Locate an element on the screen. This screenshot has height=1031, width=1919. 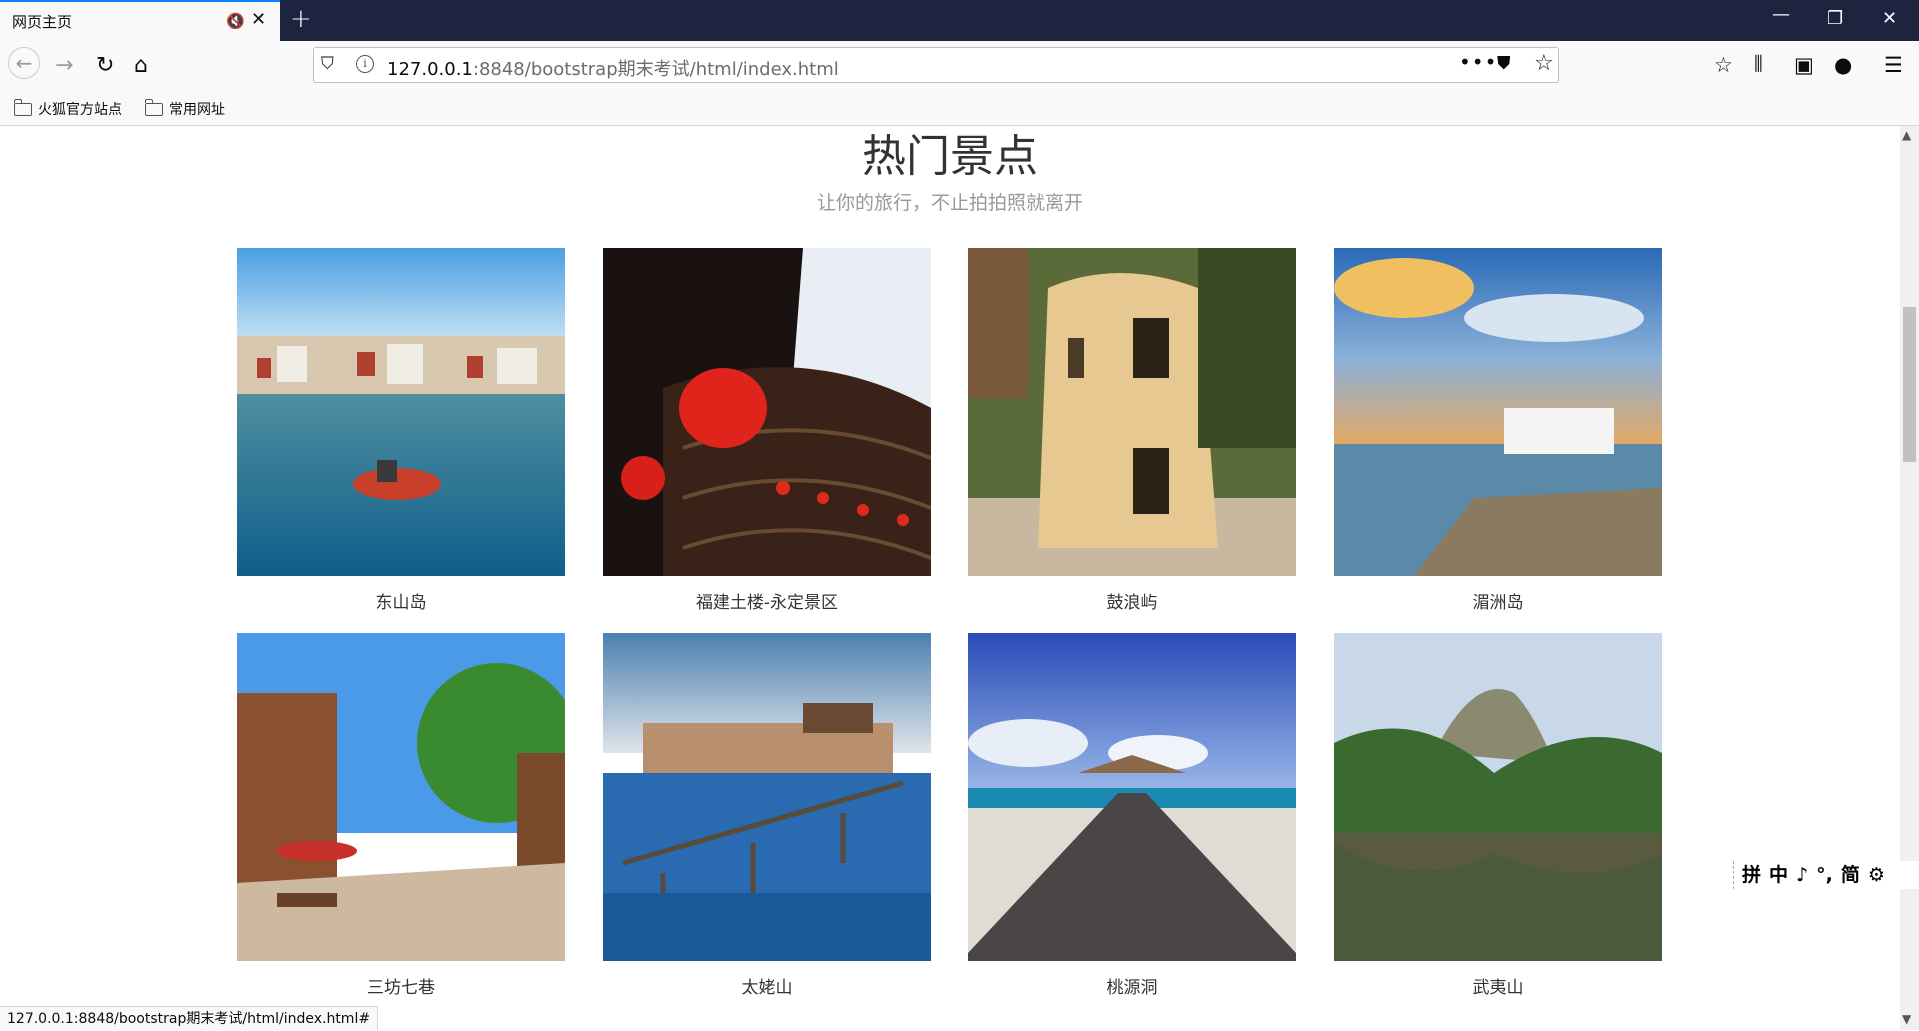
attraction-card: 鼓浪屿 is located at coordinates (1132, 430).